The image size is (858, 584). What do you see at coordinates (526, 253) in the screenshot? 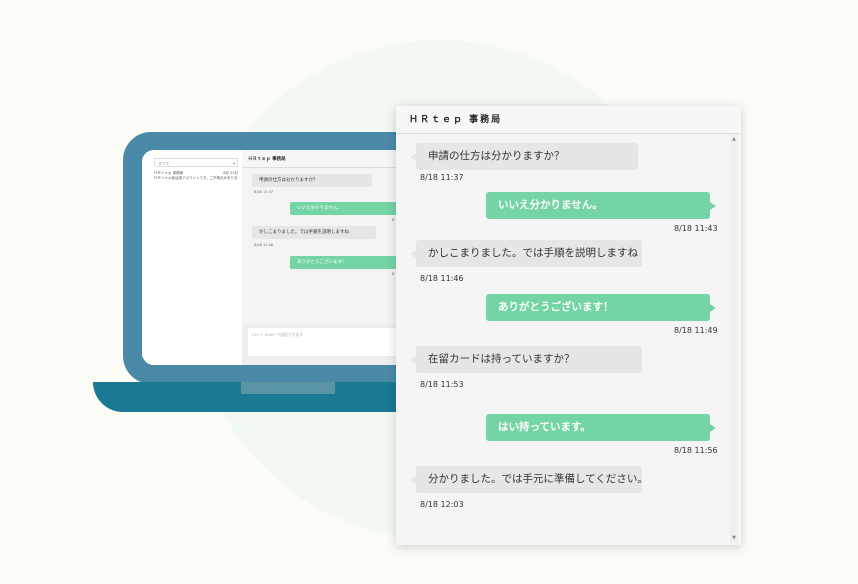
I see `message-bubble-in: かしこまりました。では手順を説明しますね` at bounding box center [526, 253].